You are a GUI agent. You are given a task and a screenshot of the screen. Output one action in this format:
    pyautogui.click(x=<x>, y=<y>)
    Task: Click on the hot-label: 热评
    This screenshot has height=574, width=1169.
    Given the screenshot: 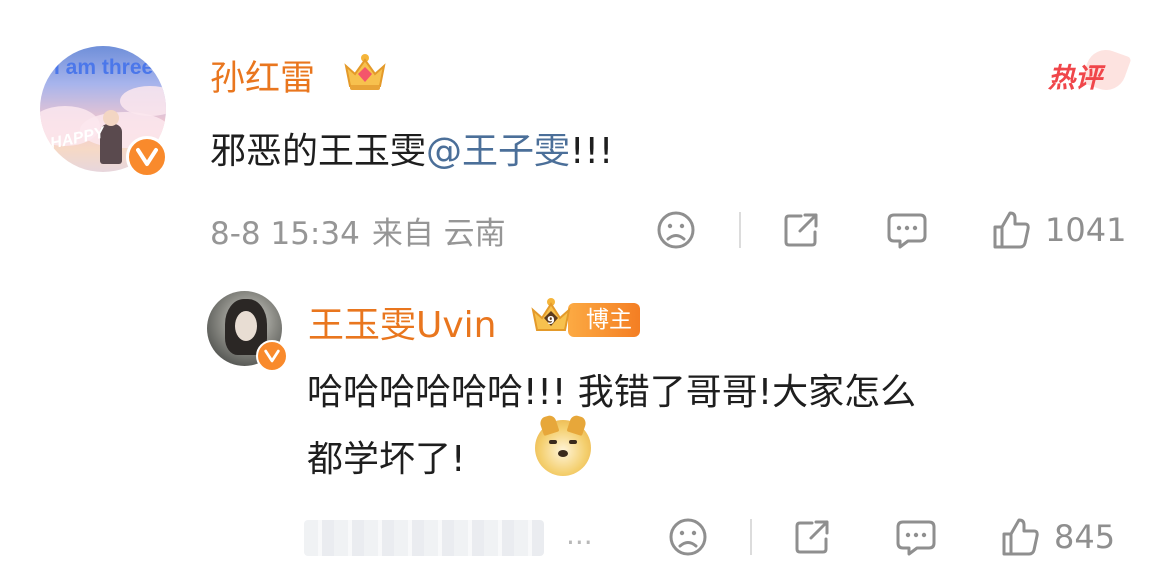 What is the action you would take?
    pyautogui.click(x=1075, y=78)
    